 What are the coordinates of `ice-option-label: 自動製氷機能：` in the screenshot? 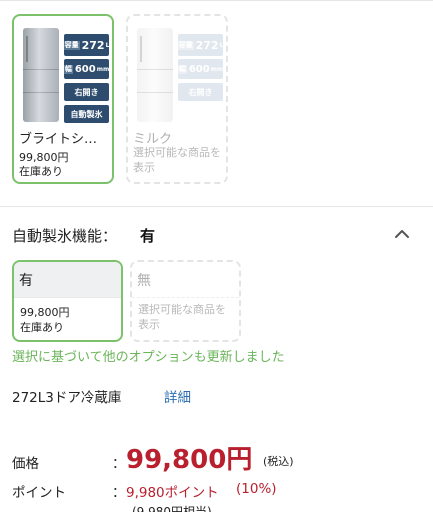 It's located at (65, 236).